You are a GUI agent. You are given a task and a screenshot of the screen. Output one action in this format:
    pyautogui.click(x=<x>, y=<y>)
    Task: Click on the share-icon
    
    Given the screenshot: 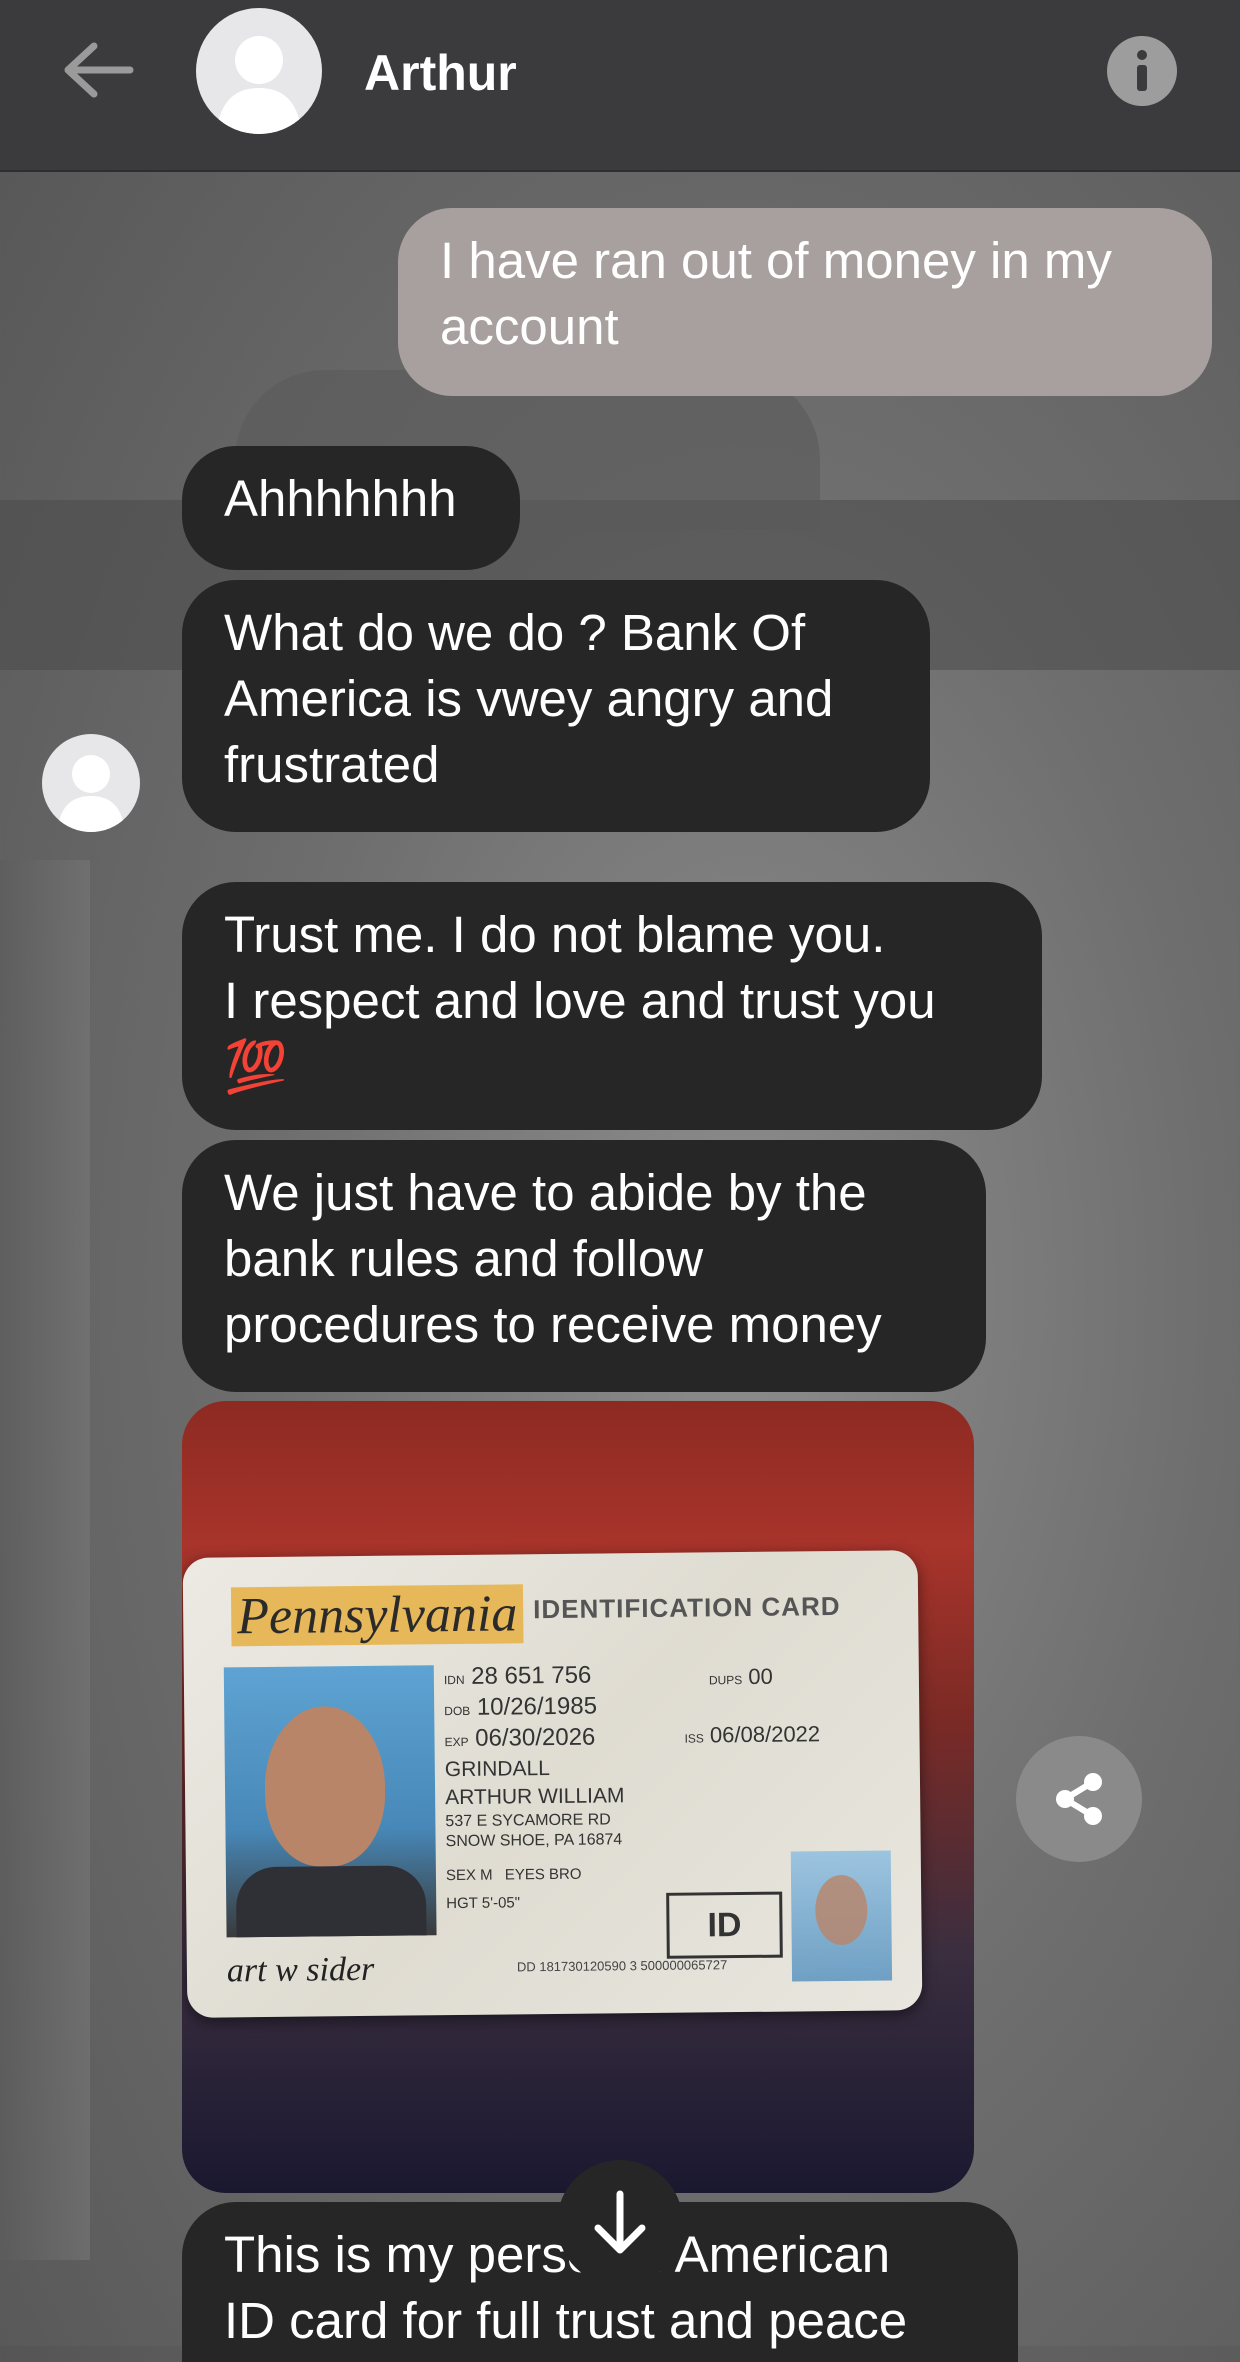 What is the action you would take?
    pyautogui.click(x=1079, y=1799)
    